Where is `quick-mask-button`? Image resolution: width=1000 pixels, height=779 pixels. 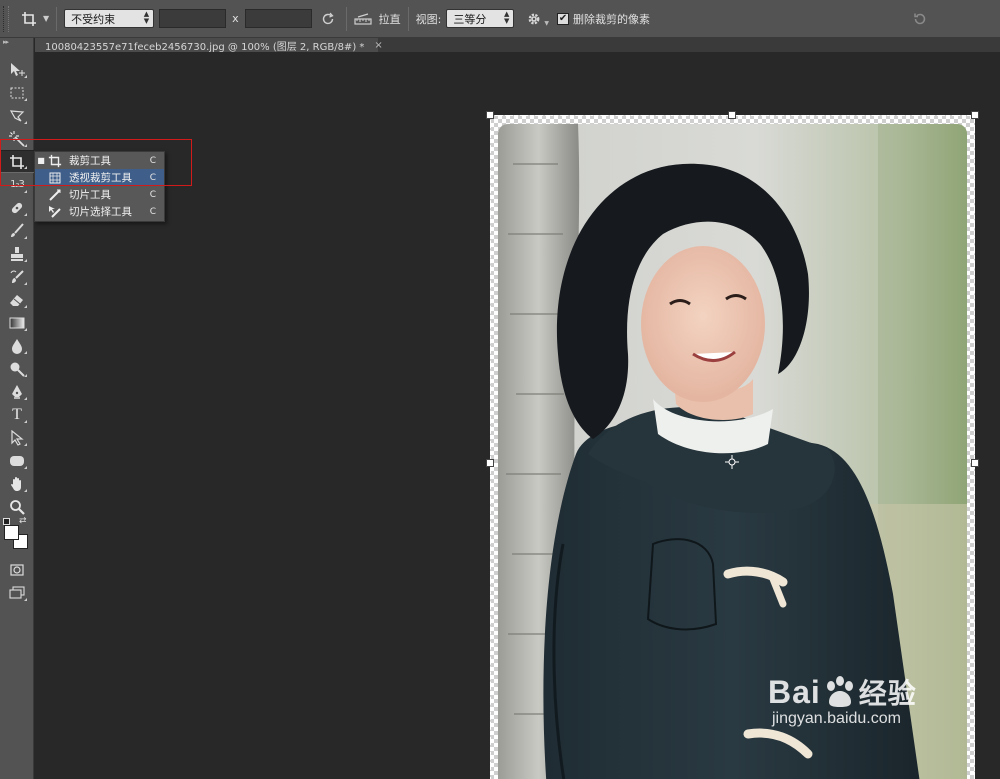
quick-mask-button is located at coordinates (17, 569).